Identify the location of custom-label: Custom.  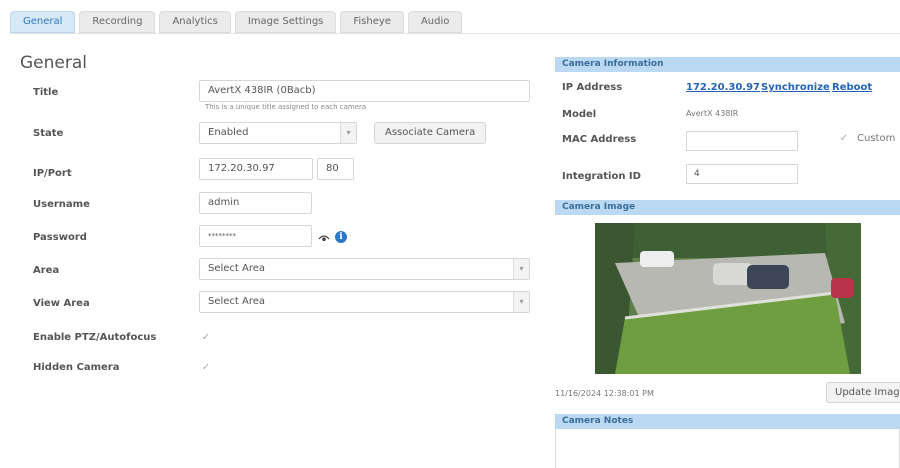
(876, 138).